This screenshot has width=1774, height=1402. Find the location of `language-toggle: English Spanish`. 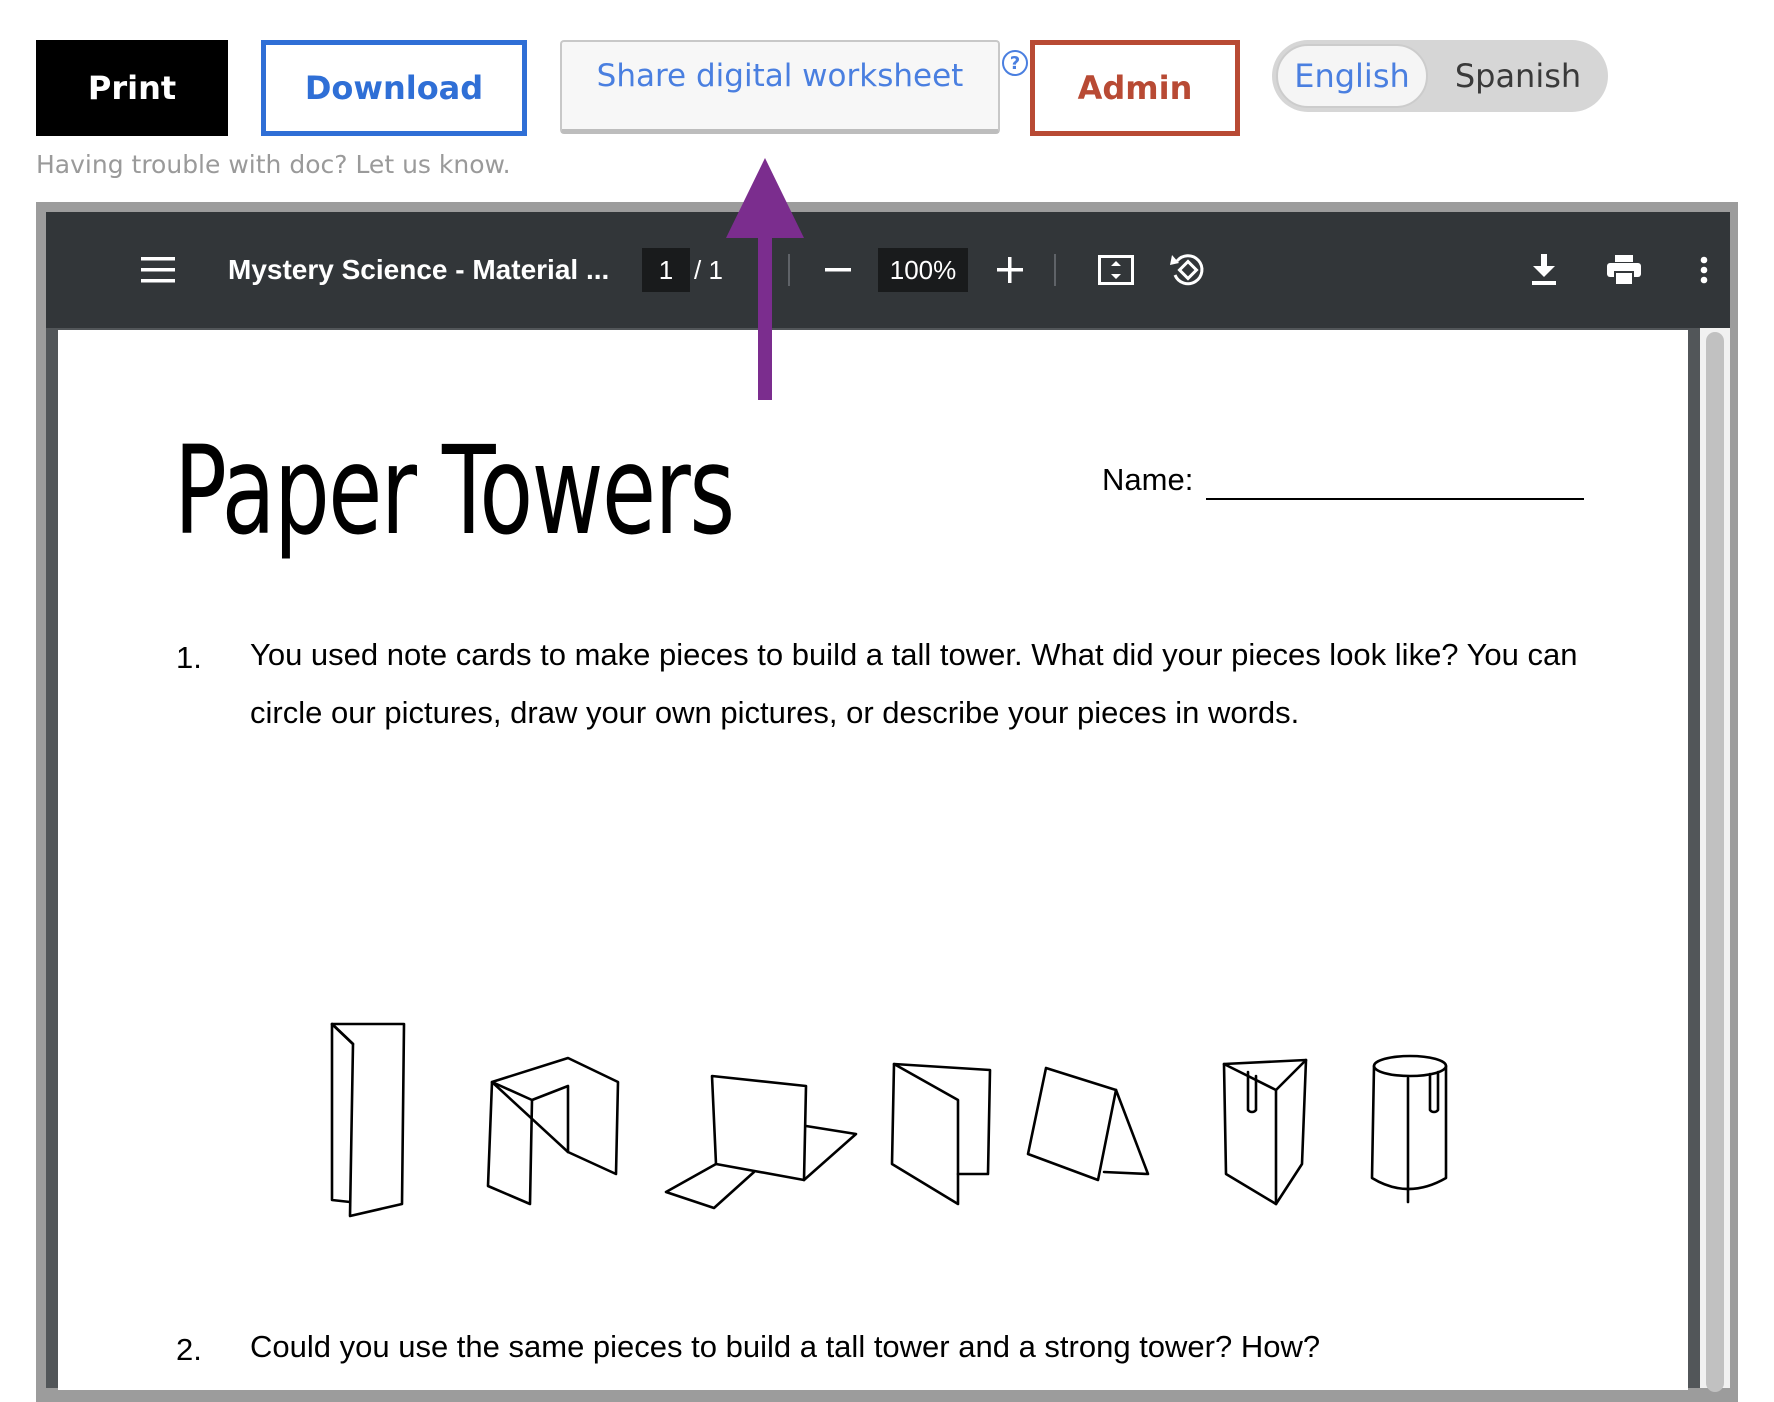

language-toggle: English Spanish is located at coordinates (1440, 76).